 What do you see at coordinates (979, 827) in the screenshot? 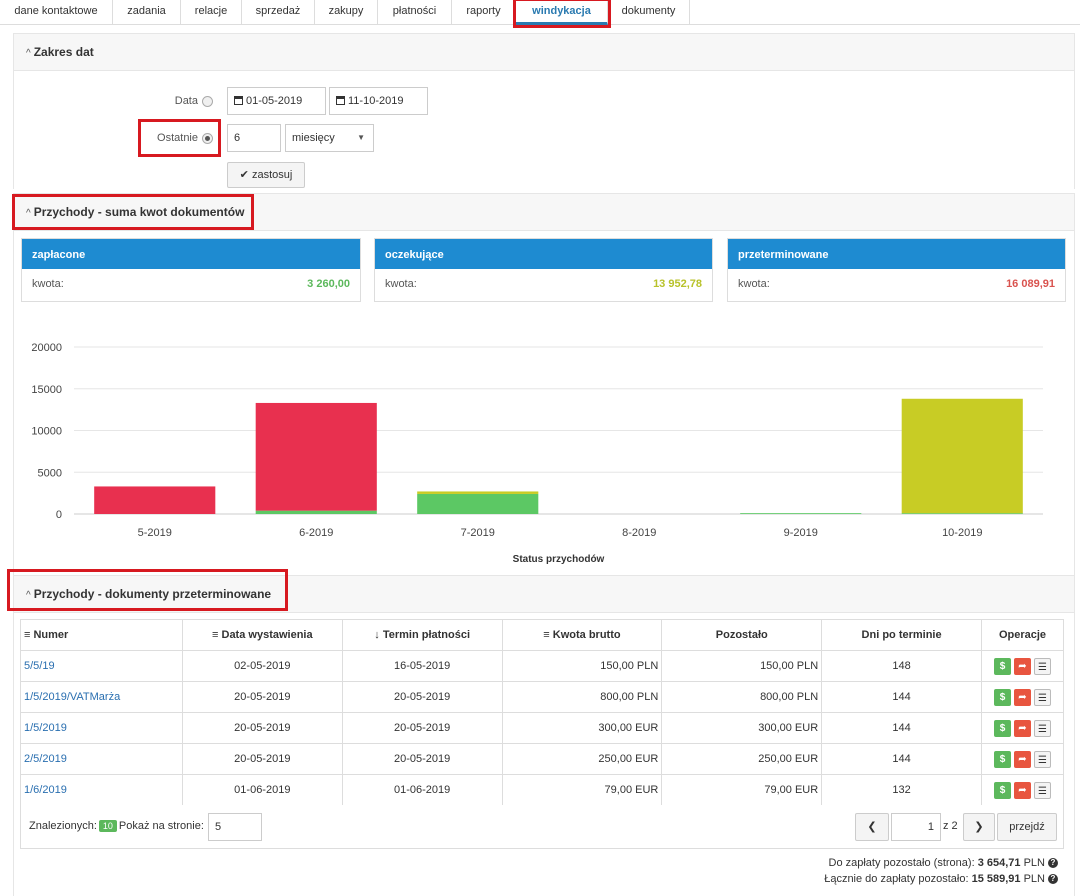
I see `next-page-button: ❯` at bounding box center [979, 827].